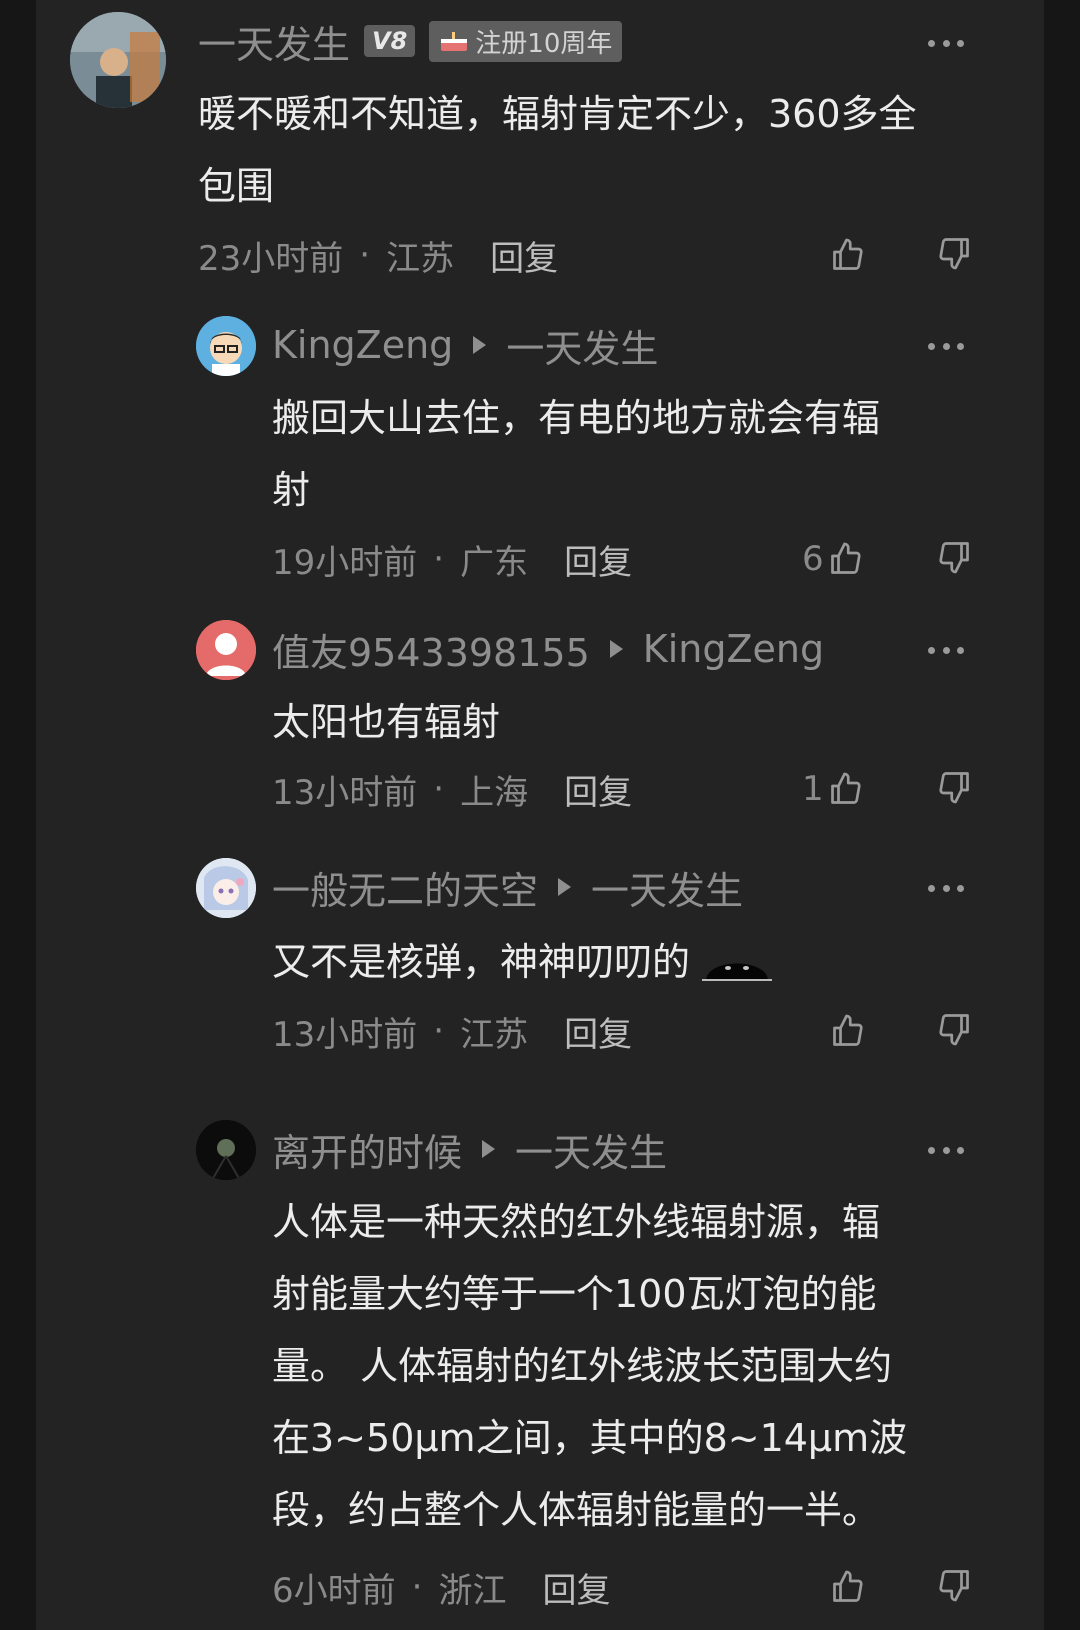  Describe the element at coordinates (494, 562) in the screenshot. I see `comment-region: 广东` at that location.